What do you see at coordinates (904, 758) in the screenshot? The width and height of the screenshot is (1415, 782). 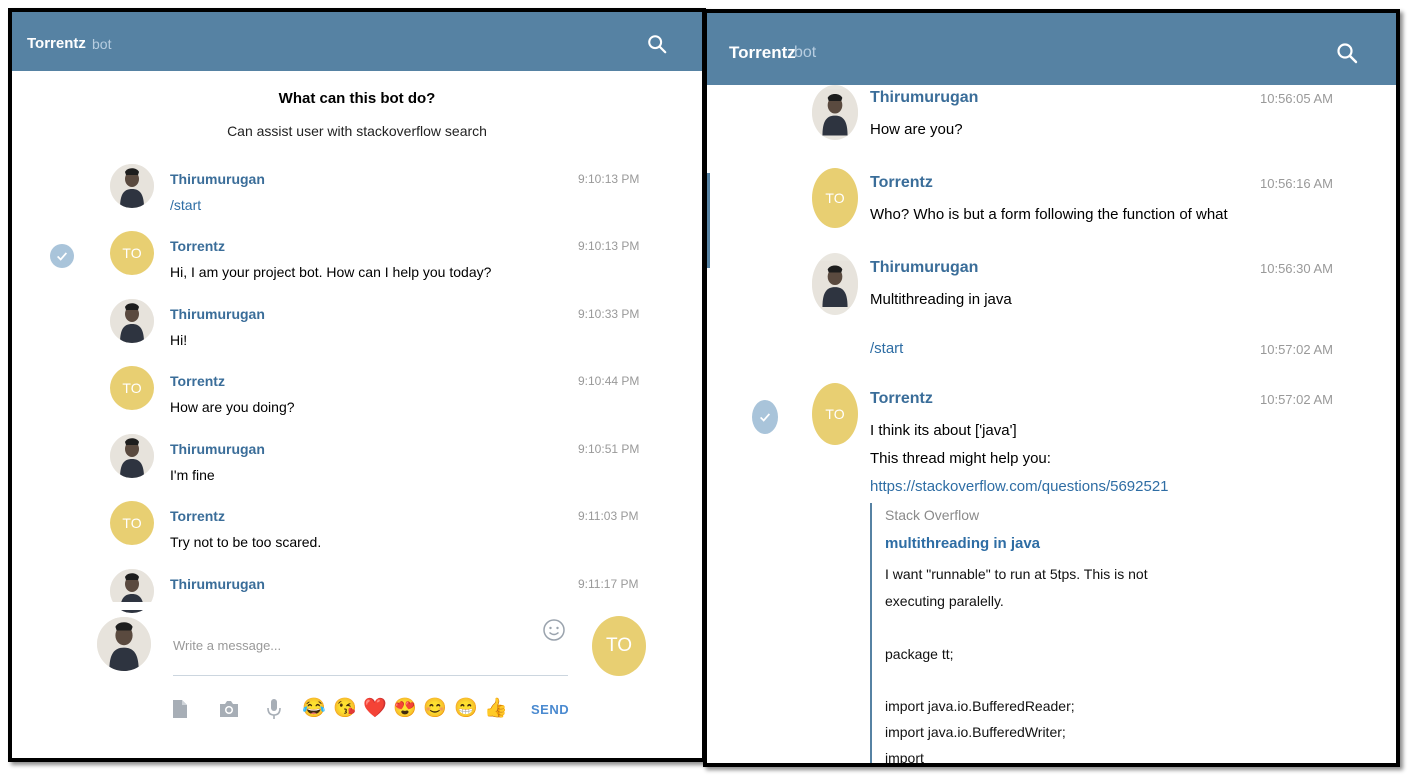 I see `preview-line: import` at bounding box center [904, 758].